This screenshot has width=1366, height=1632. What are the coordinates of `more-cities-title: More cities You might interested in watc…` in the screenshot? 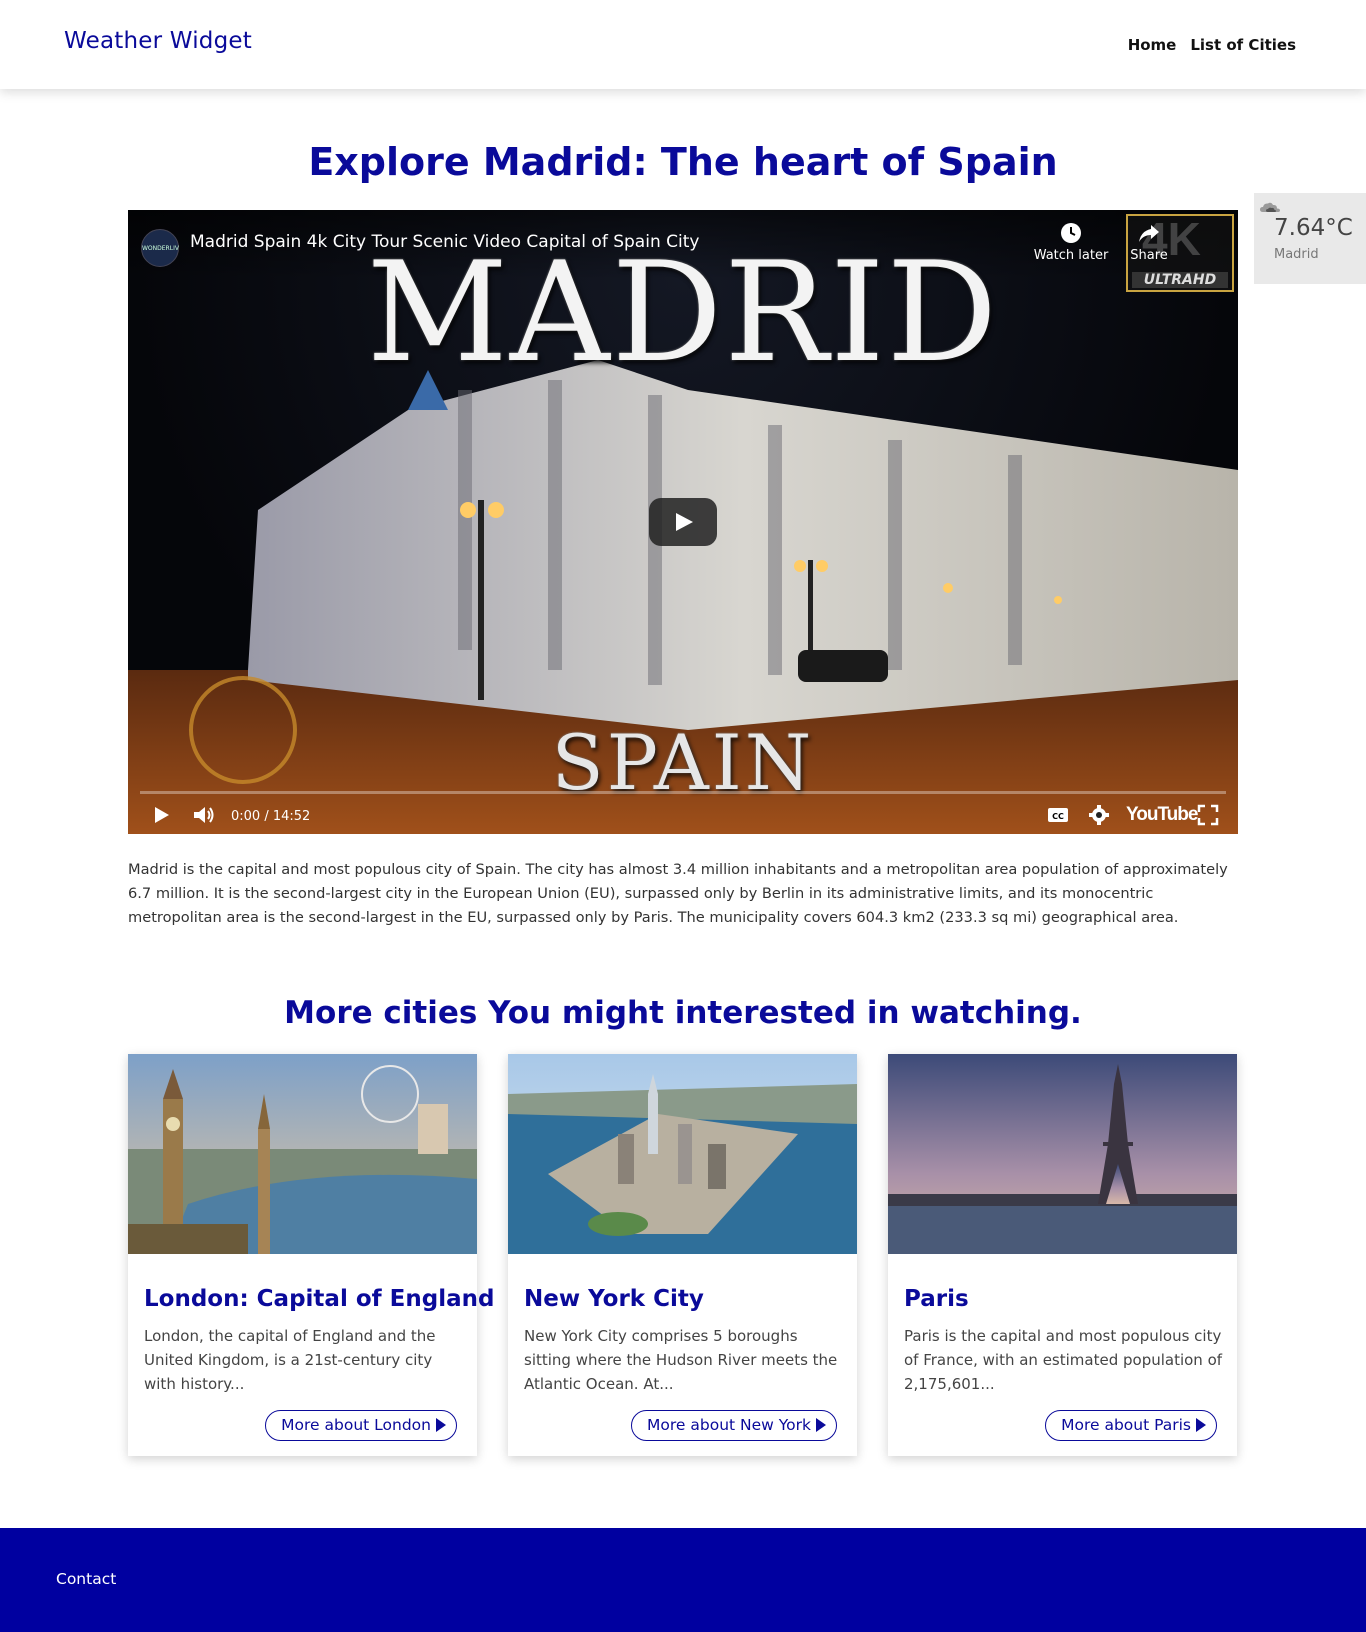 It's located at (683, 1013).